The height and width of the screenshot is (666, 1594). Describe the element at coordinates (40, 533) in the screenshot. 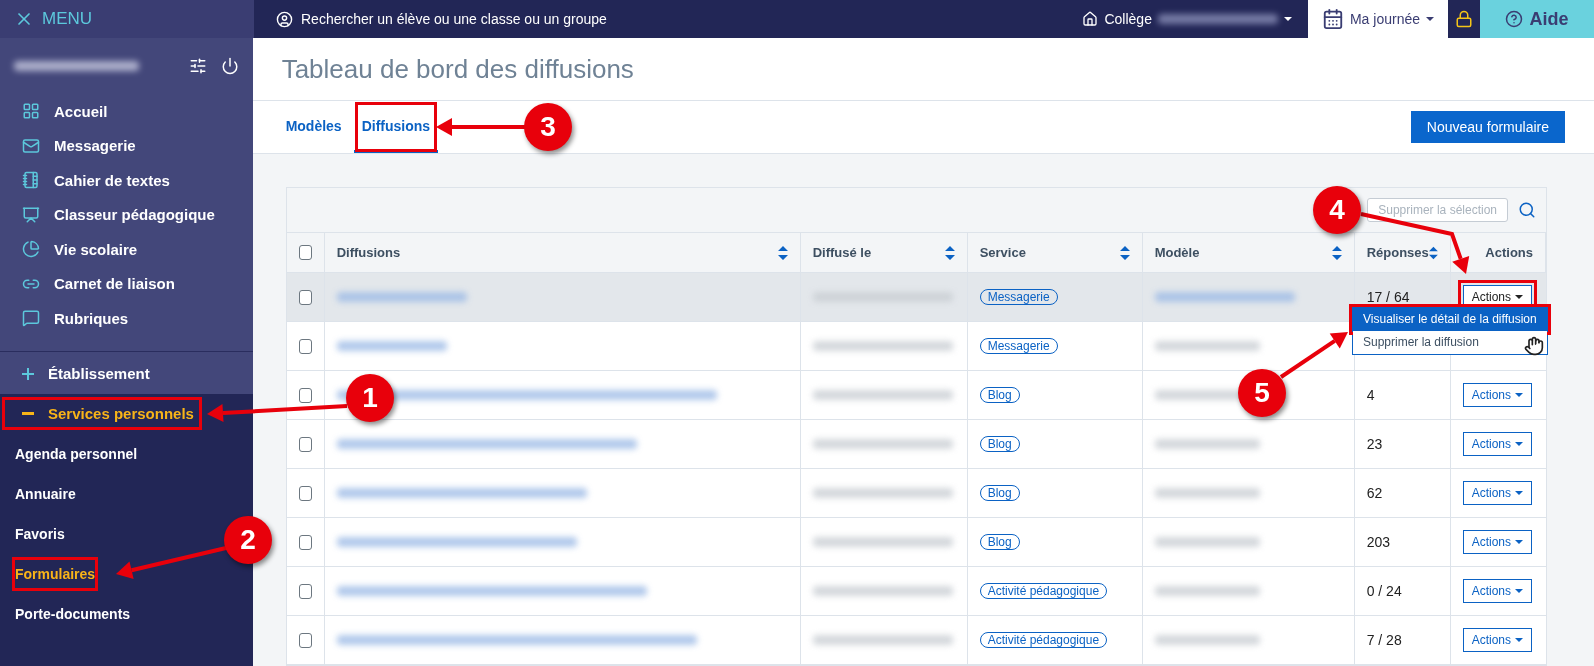

I see `sidebar-subitem: Favoris` at that location.